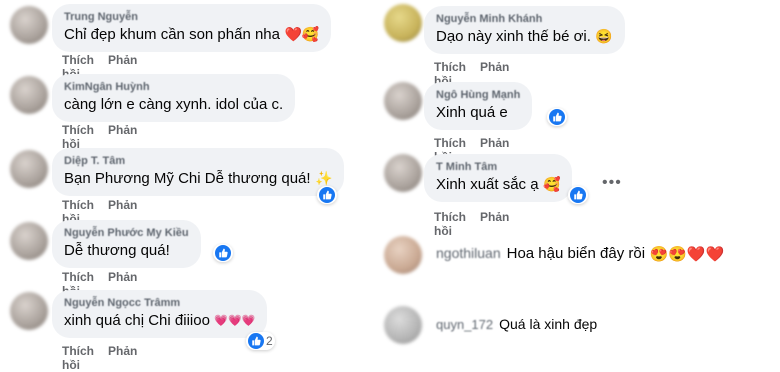 This screenshot has height=372, width=780. Describe the element at coordinates (464, 324) in the screenshot. I see `commenter-name: quyn_172` at that location.